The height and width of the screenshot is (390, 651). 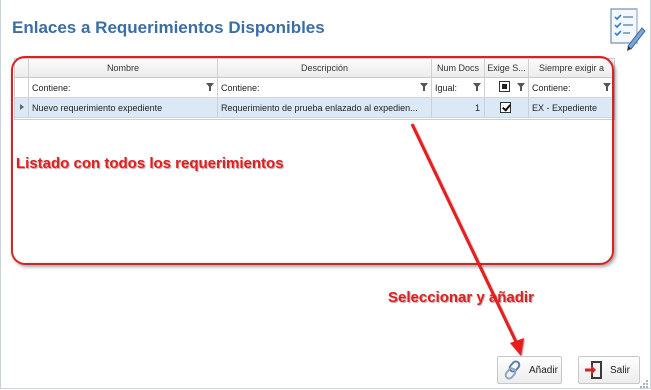 I want to click on resize-grip-icon, so click(x=644, y=384).